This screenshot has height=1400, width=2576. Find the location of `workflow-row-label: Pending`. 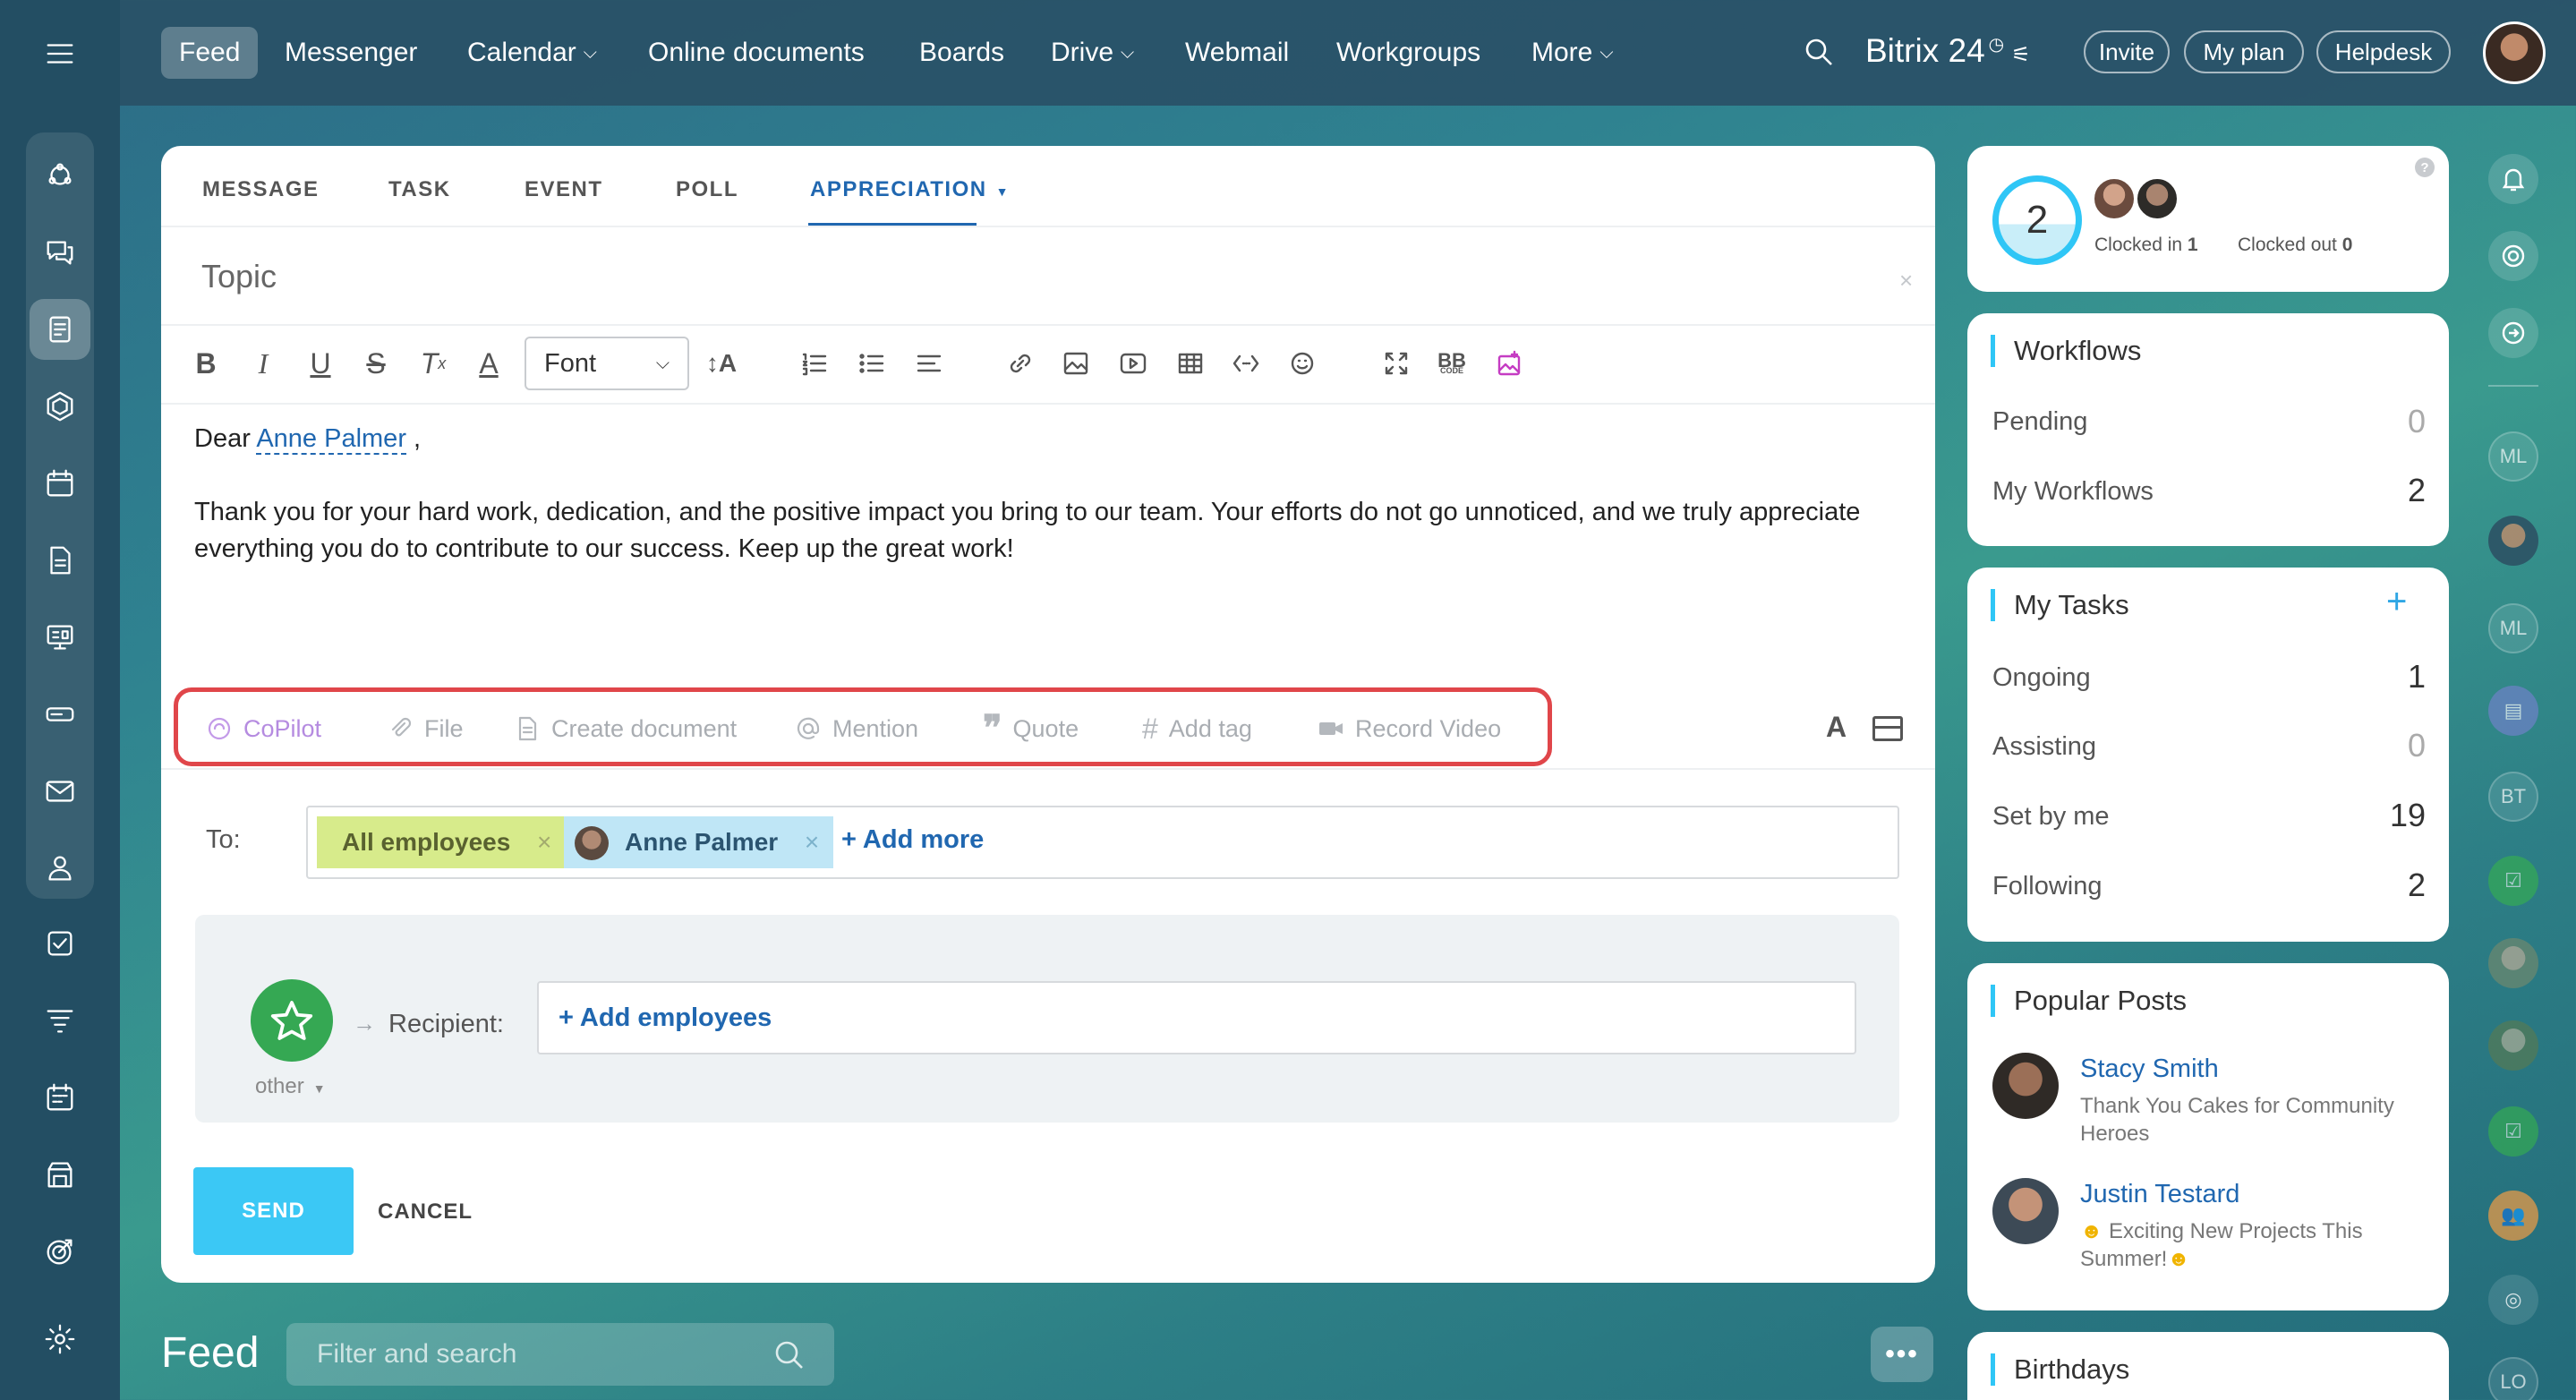

workflow-row-label: Pending is located at coordinates (2039, 422).